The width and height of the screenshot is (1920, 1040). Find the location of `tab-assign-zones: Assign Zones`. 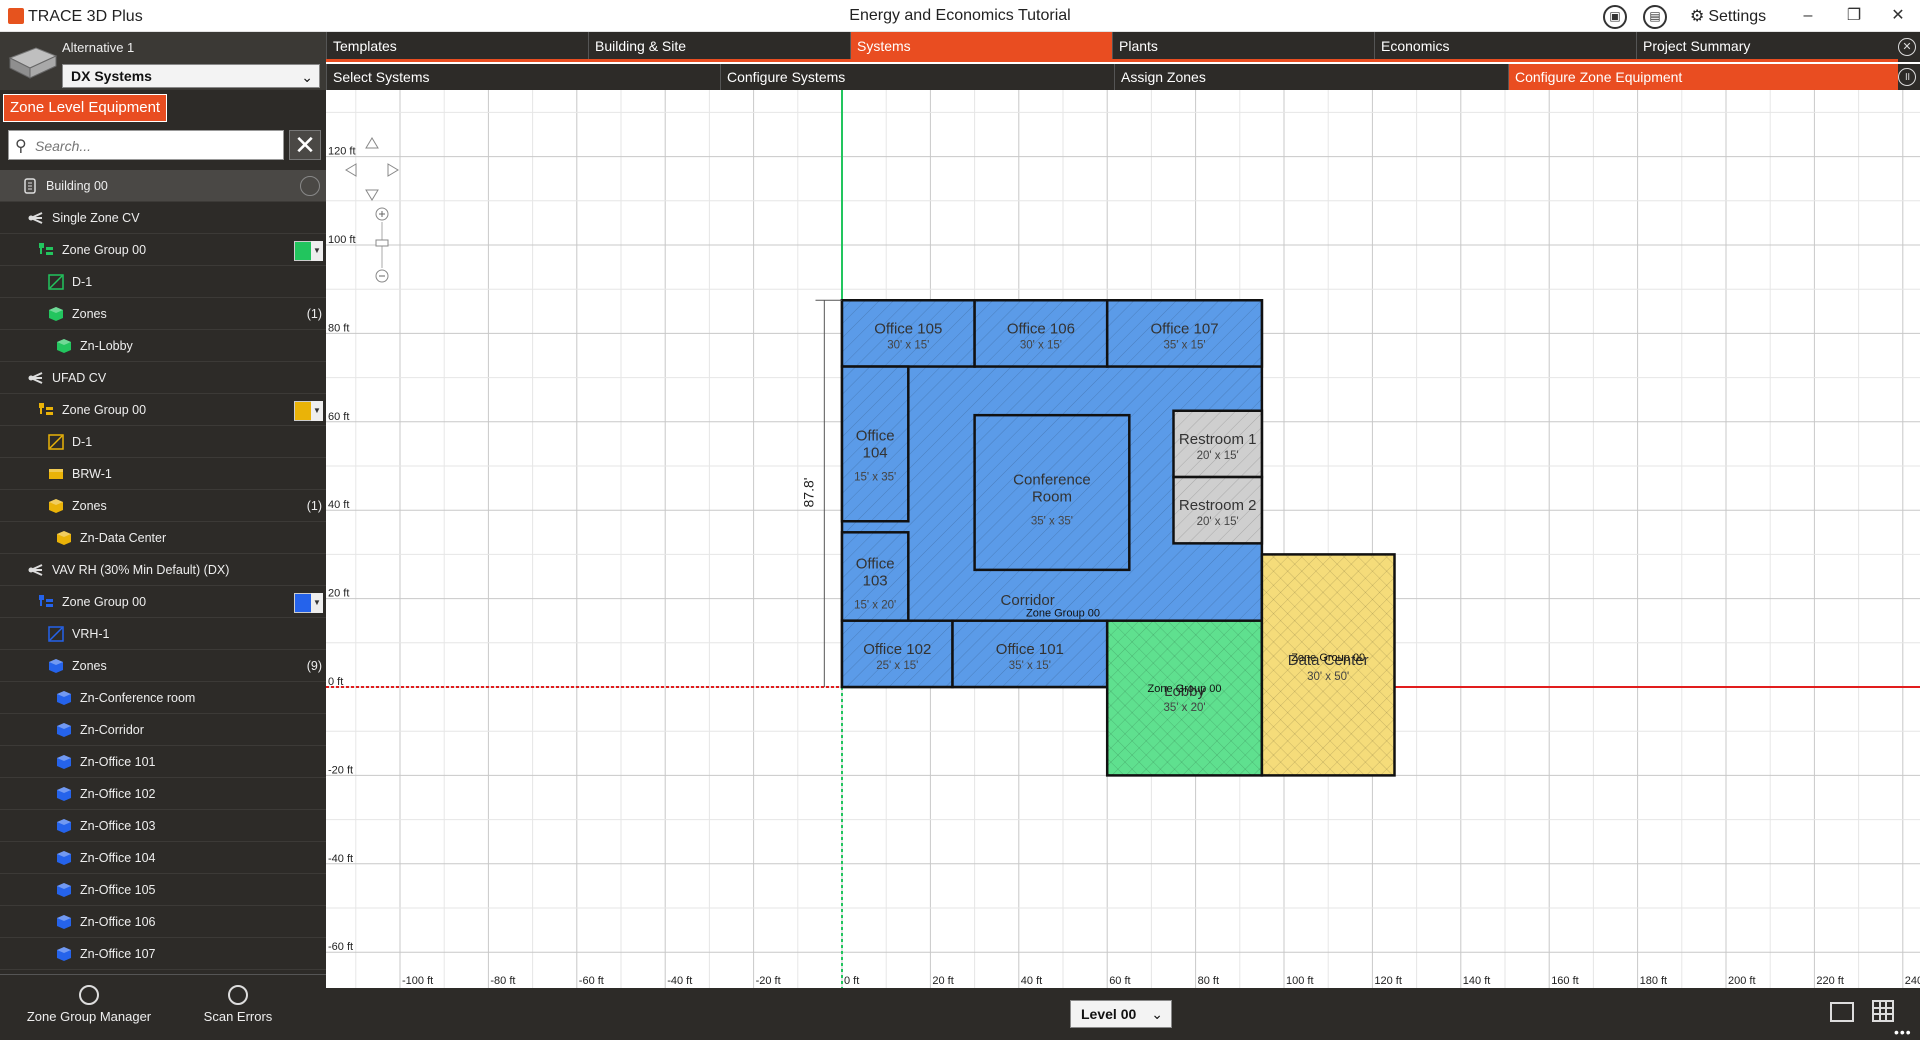

tab-assign-zones: Assign Zones is located at coordinates (1311, 77).